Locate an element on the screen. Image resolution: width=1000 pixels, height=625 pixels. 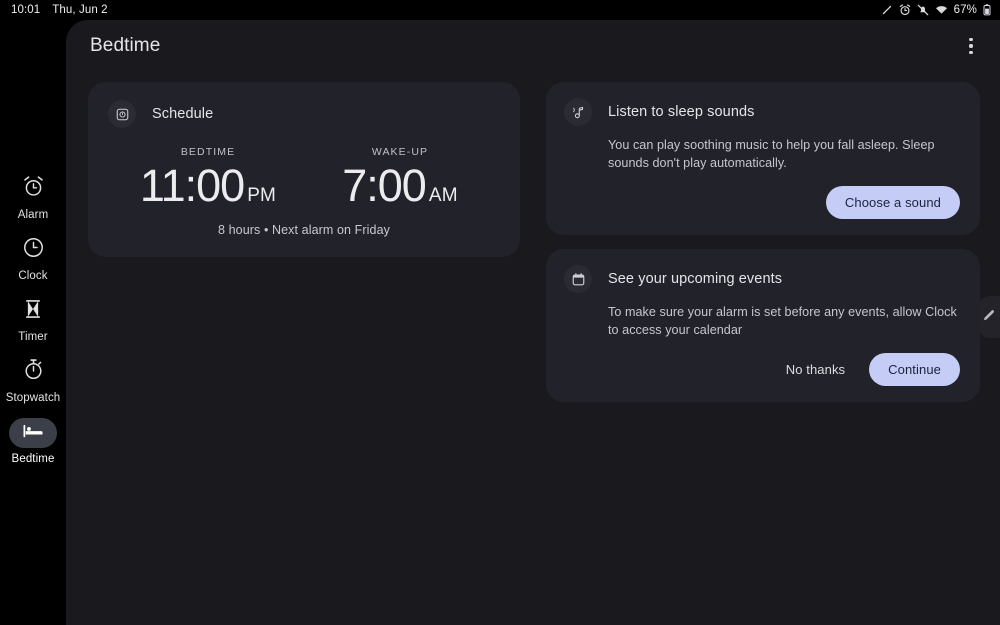
page-title: Bedtime is located at coordinates (125, 45).